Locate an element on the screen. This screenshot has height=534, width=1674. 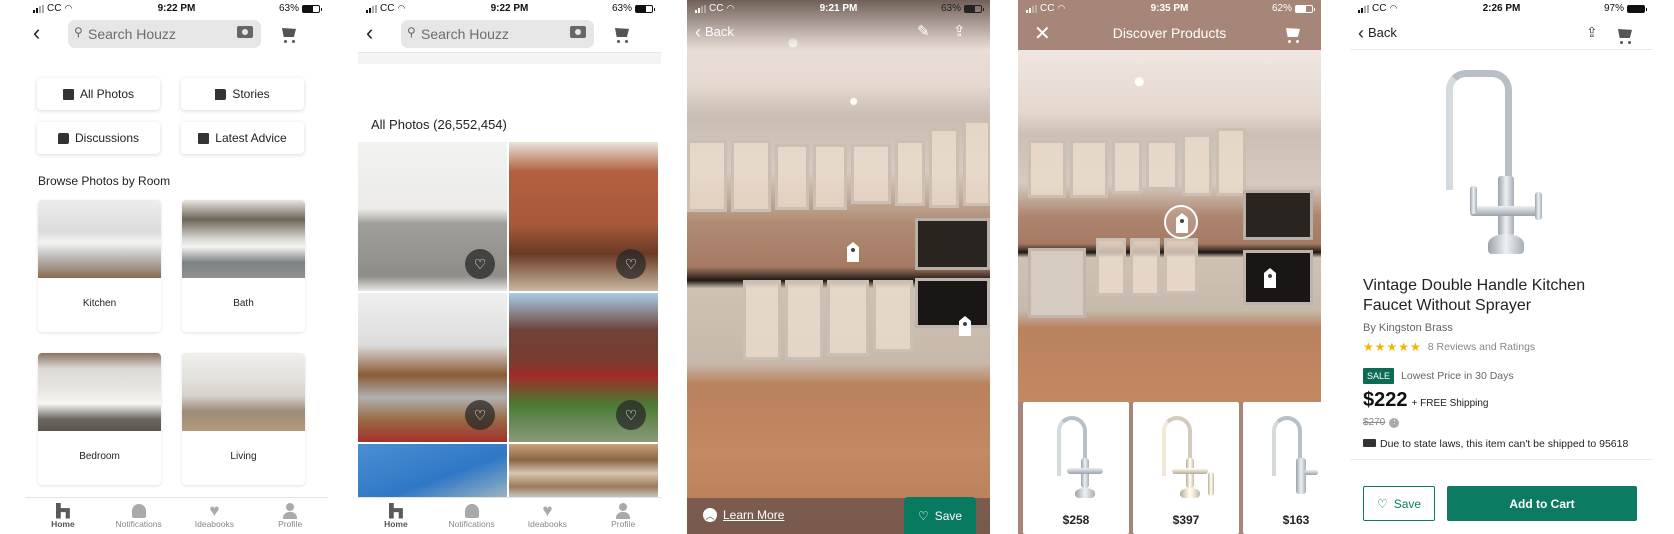
page-title: Discover Products is located at coordinates (1169, 33).